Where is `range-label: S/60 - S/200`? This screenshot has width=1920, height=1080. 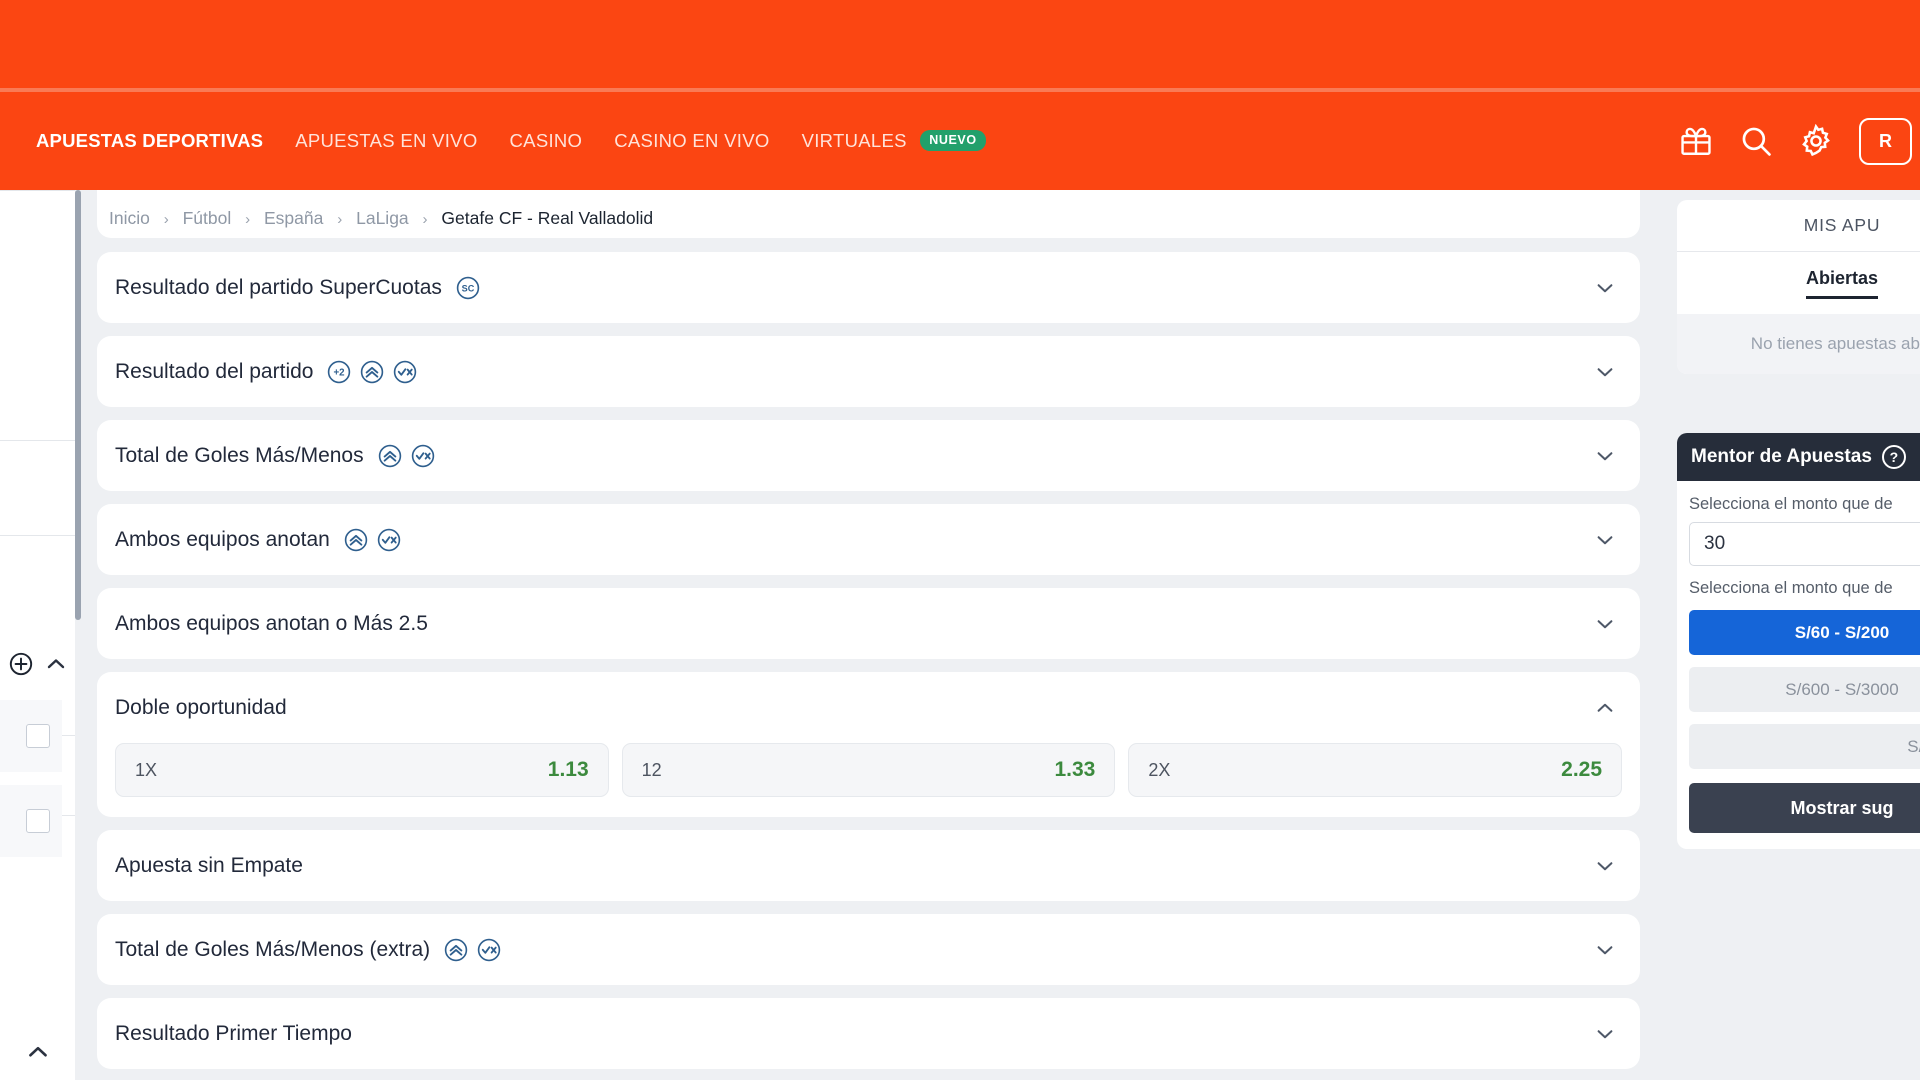
range-label: S/60 - S/200 is located at coordinates (1842, 632).